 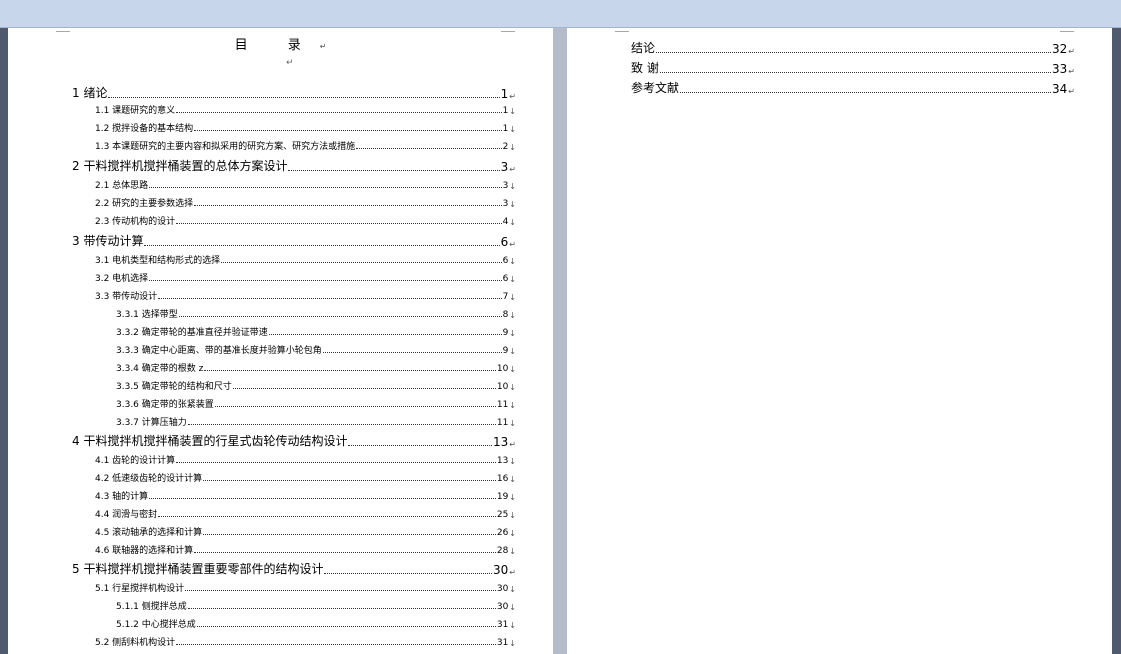 I want to click on toc-entry: 1.1 课题研究的意义 1 ↓, so click(x=305, y=109).